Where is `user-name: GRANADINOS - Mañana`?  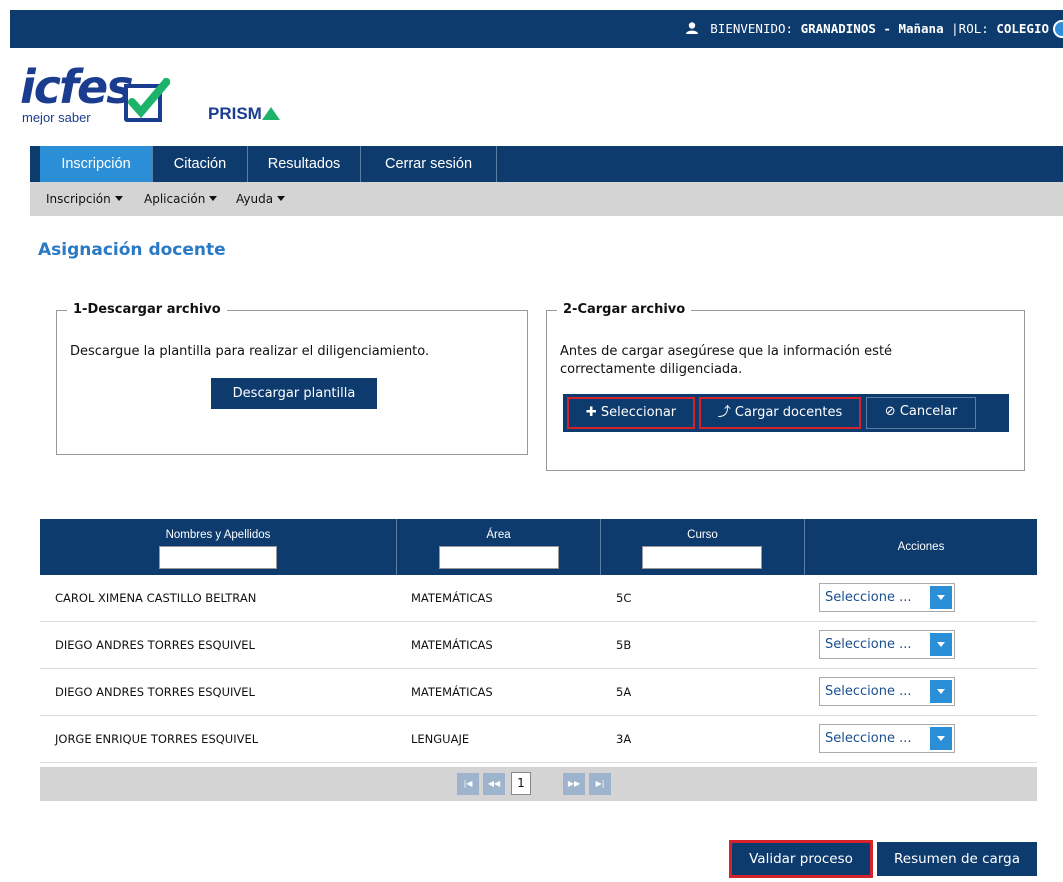 user-name: GRANADINOS - Mañana is located at coordinates (872, 28).